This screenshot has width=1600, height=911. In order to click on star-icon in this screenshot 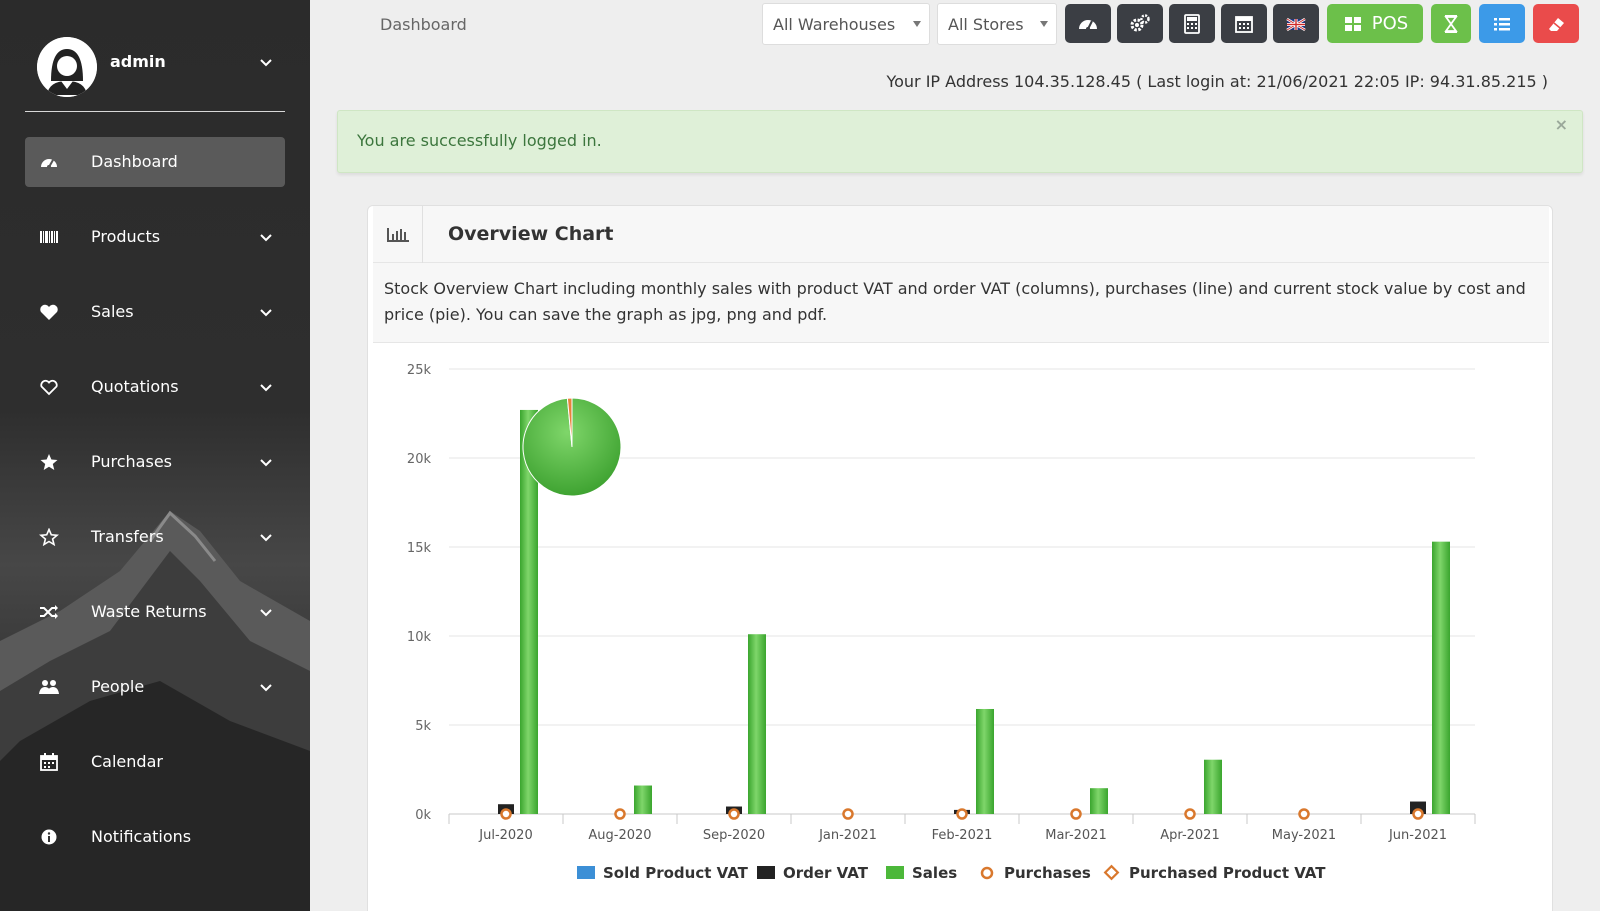, I will do `click(49, 462)`.